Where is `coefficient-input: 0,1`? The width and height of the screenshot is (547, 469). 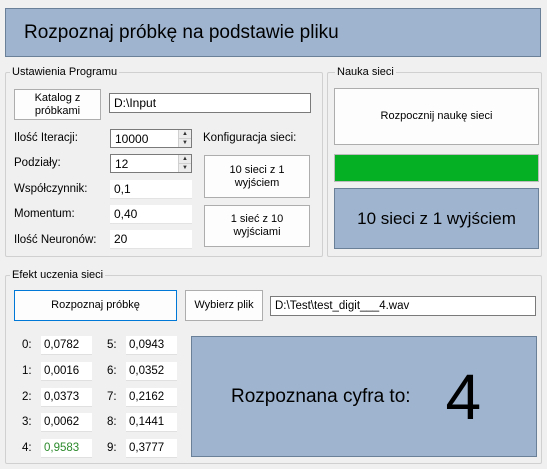
coefficient-input: 0,1 is located at coordinates (151, 189).